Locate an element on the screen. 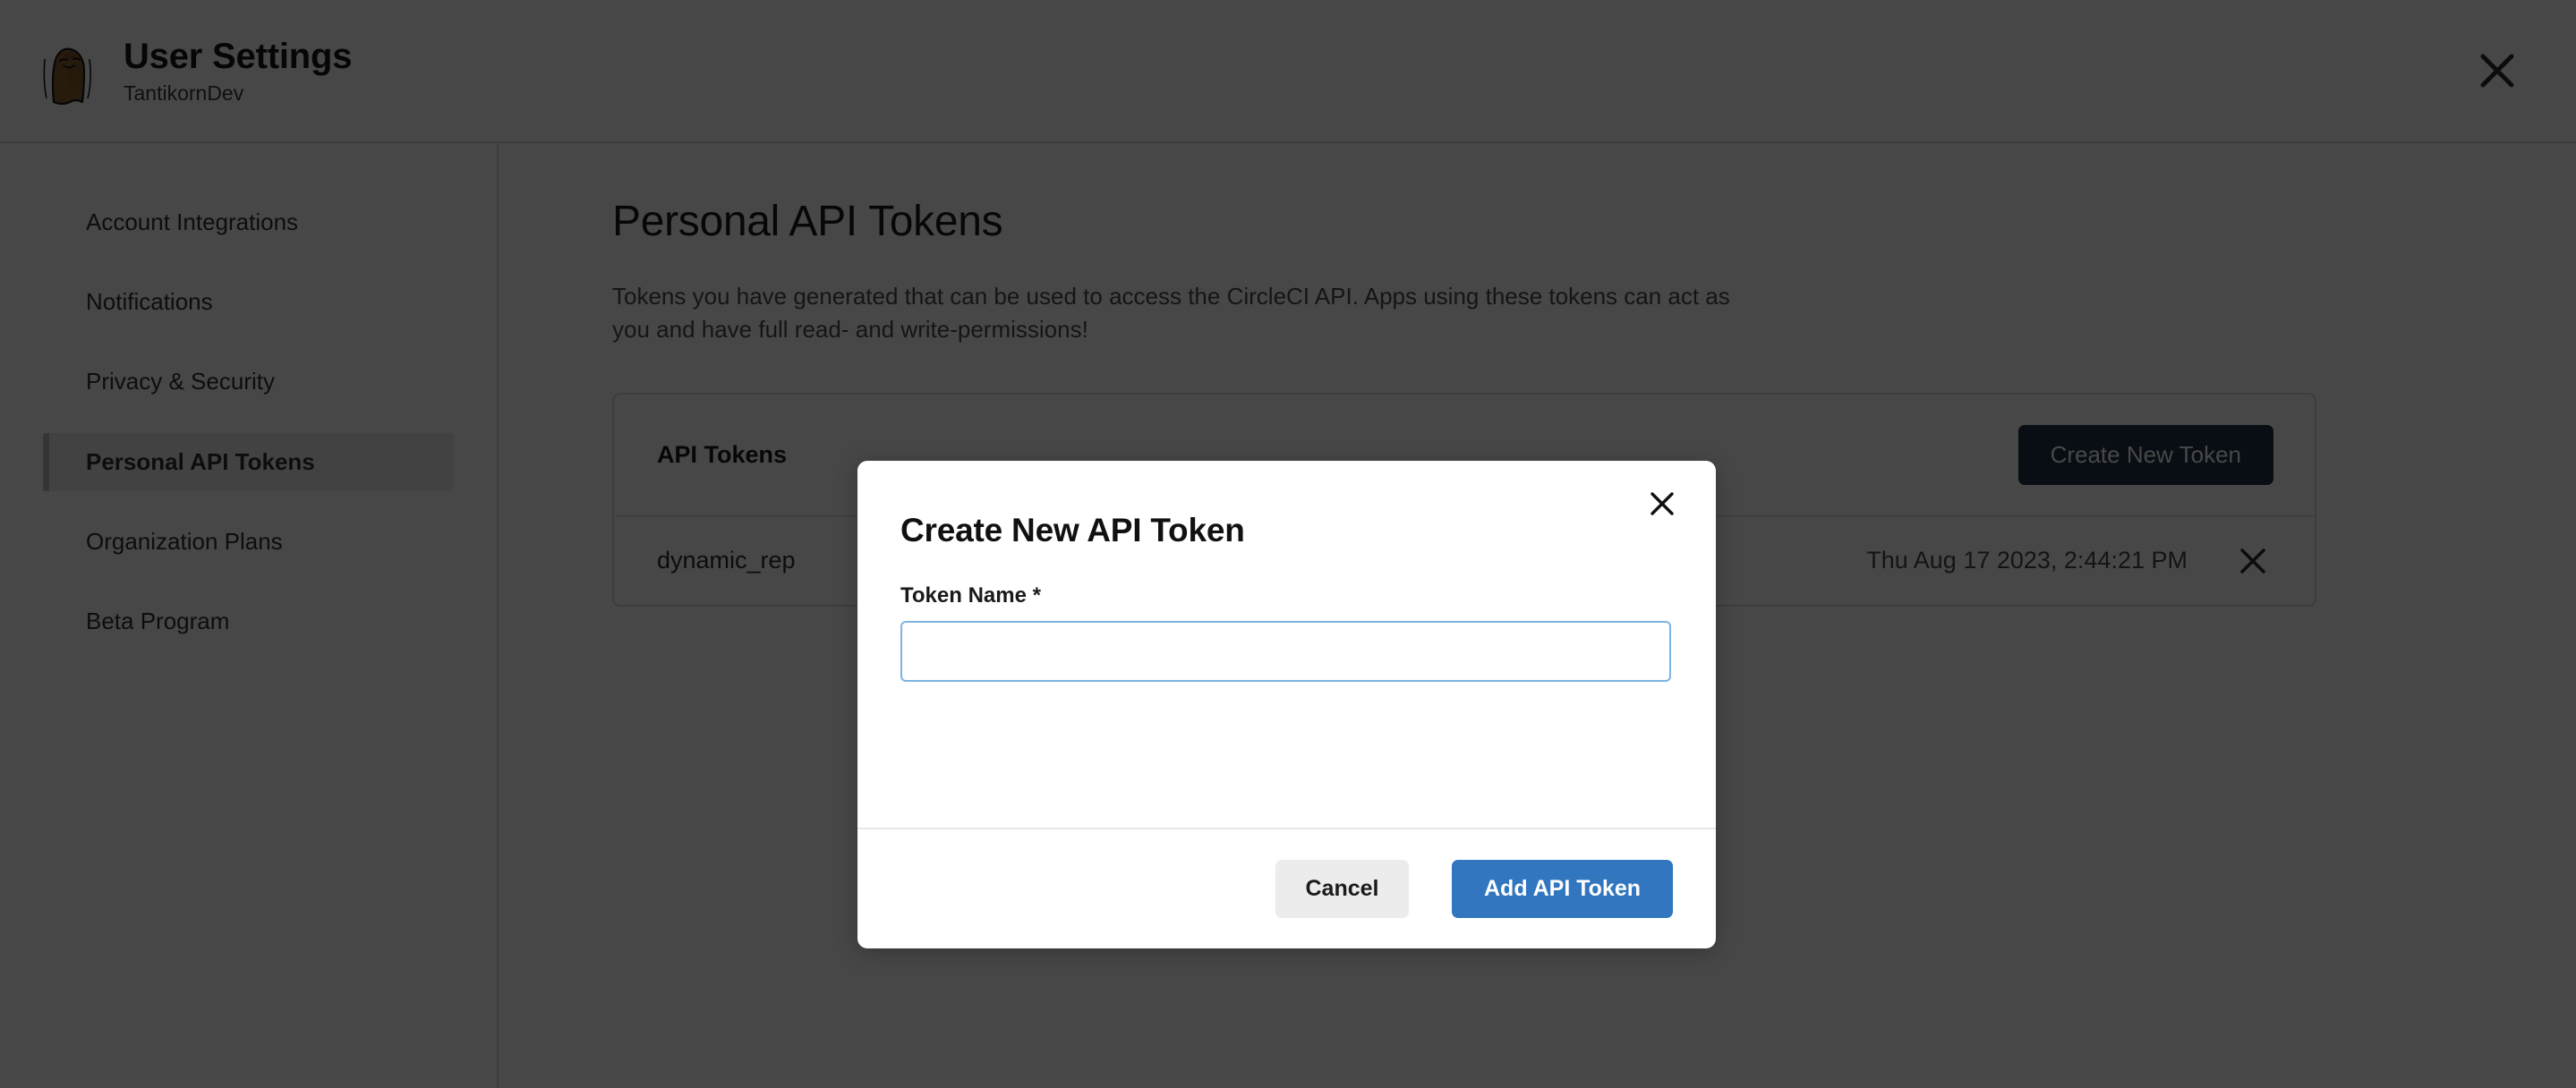 The height and width of the screenshot is (1088, 2576). cancel-button: Cancel is located at coordinates (1342, 889).